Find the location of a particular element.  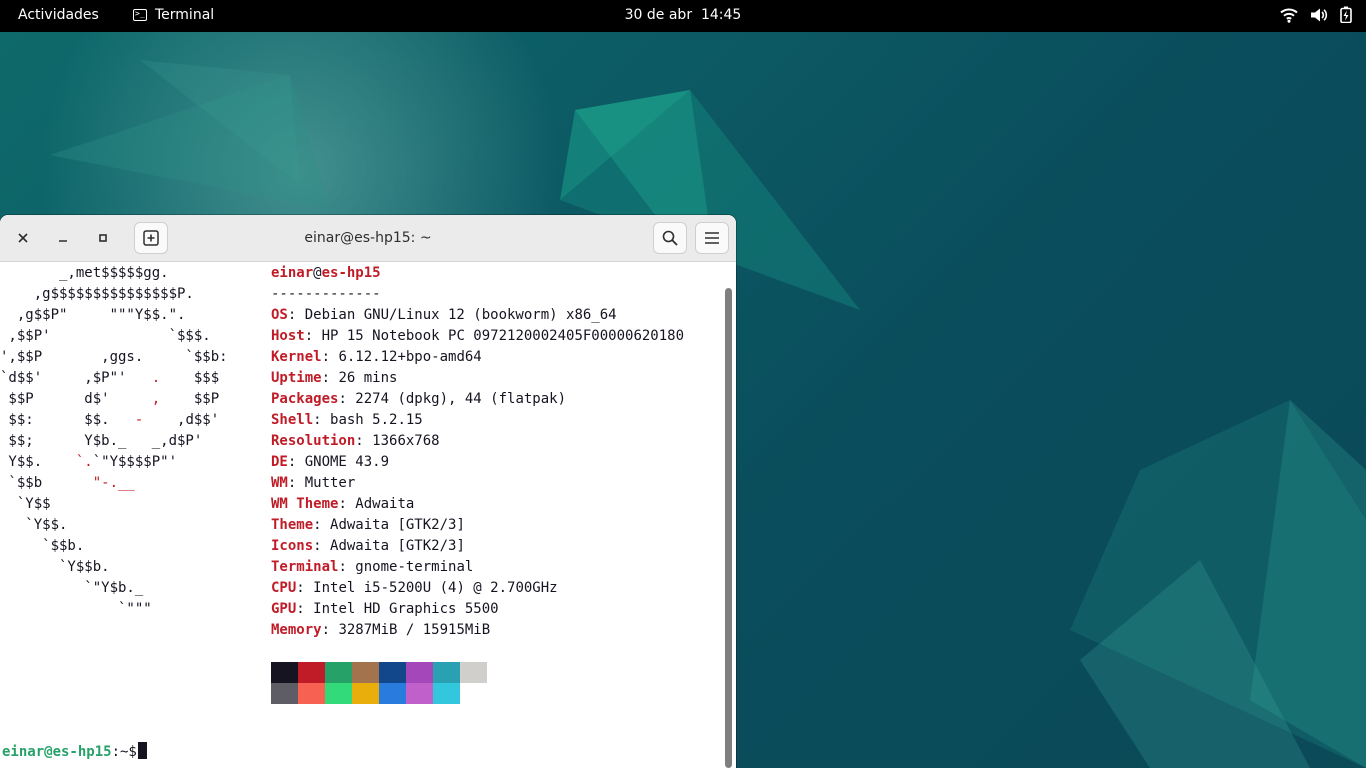

scrollbar is located at coordinates (729, 515).